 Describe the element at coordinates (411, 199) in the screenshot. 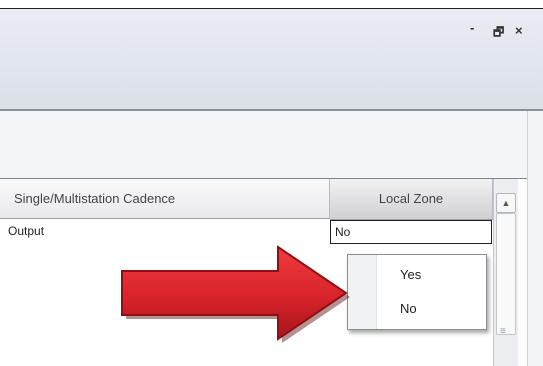

I see `column-header-local-zone: Local Zone` at that location.